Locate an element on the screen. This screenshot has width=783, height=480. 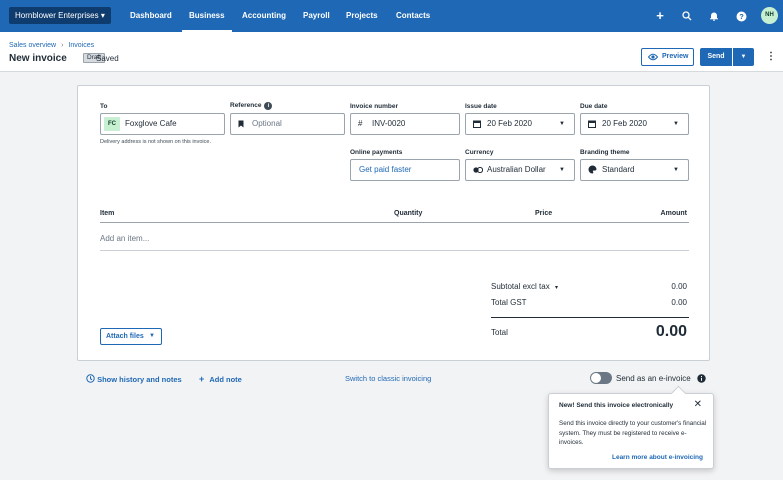
to-contact-field: FC Foxglove Cafe is located at coordinates (162, 124).